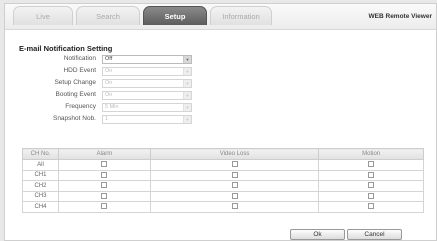 This screenshot has height=241, width=437. I want to click on channel-label: CH3, so click(40, 196).